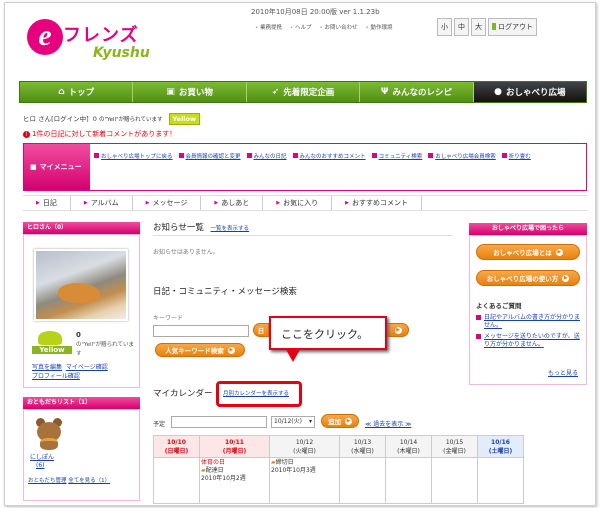 This screenshot has width=600, height=508. What do you see at coordinates (234, 442) in the screenshot?
I see `cal-date: 10/11` at bounding box center [234, 442].